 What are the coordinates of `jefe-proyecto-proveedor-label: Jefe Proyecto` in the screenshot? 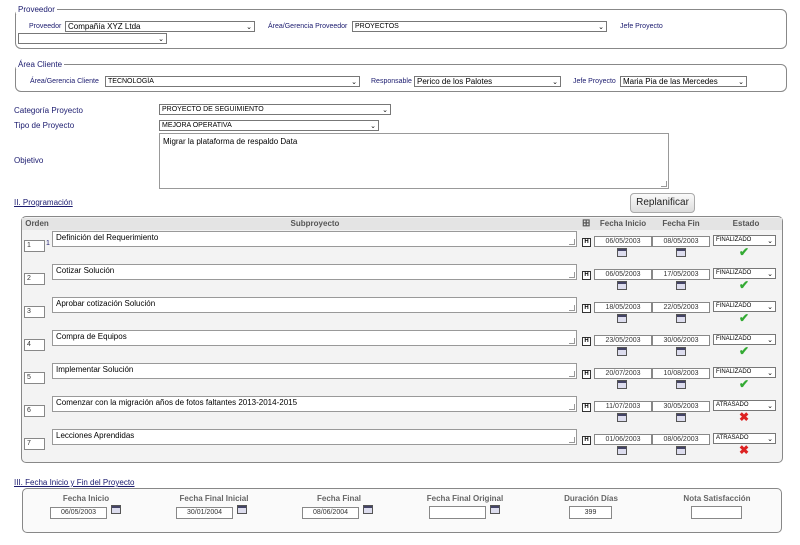 It's located at (641, 26).